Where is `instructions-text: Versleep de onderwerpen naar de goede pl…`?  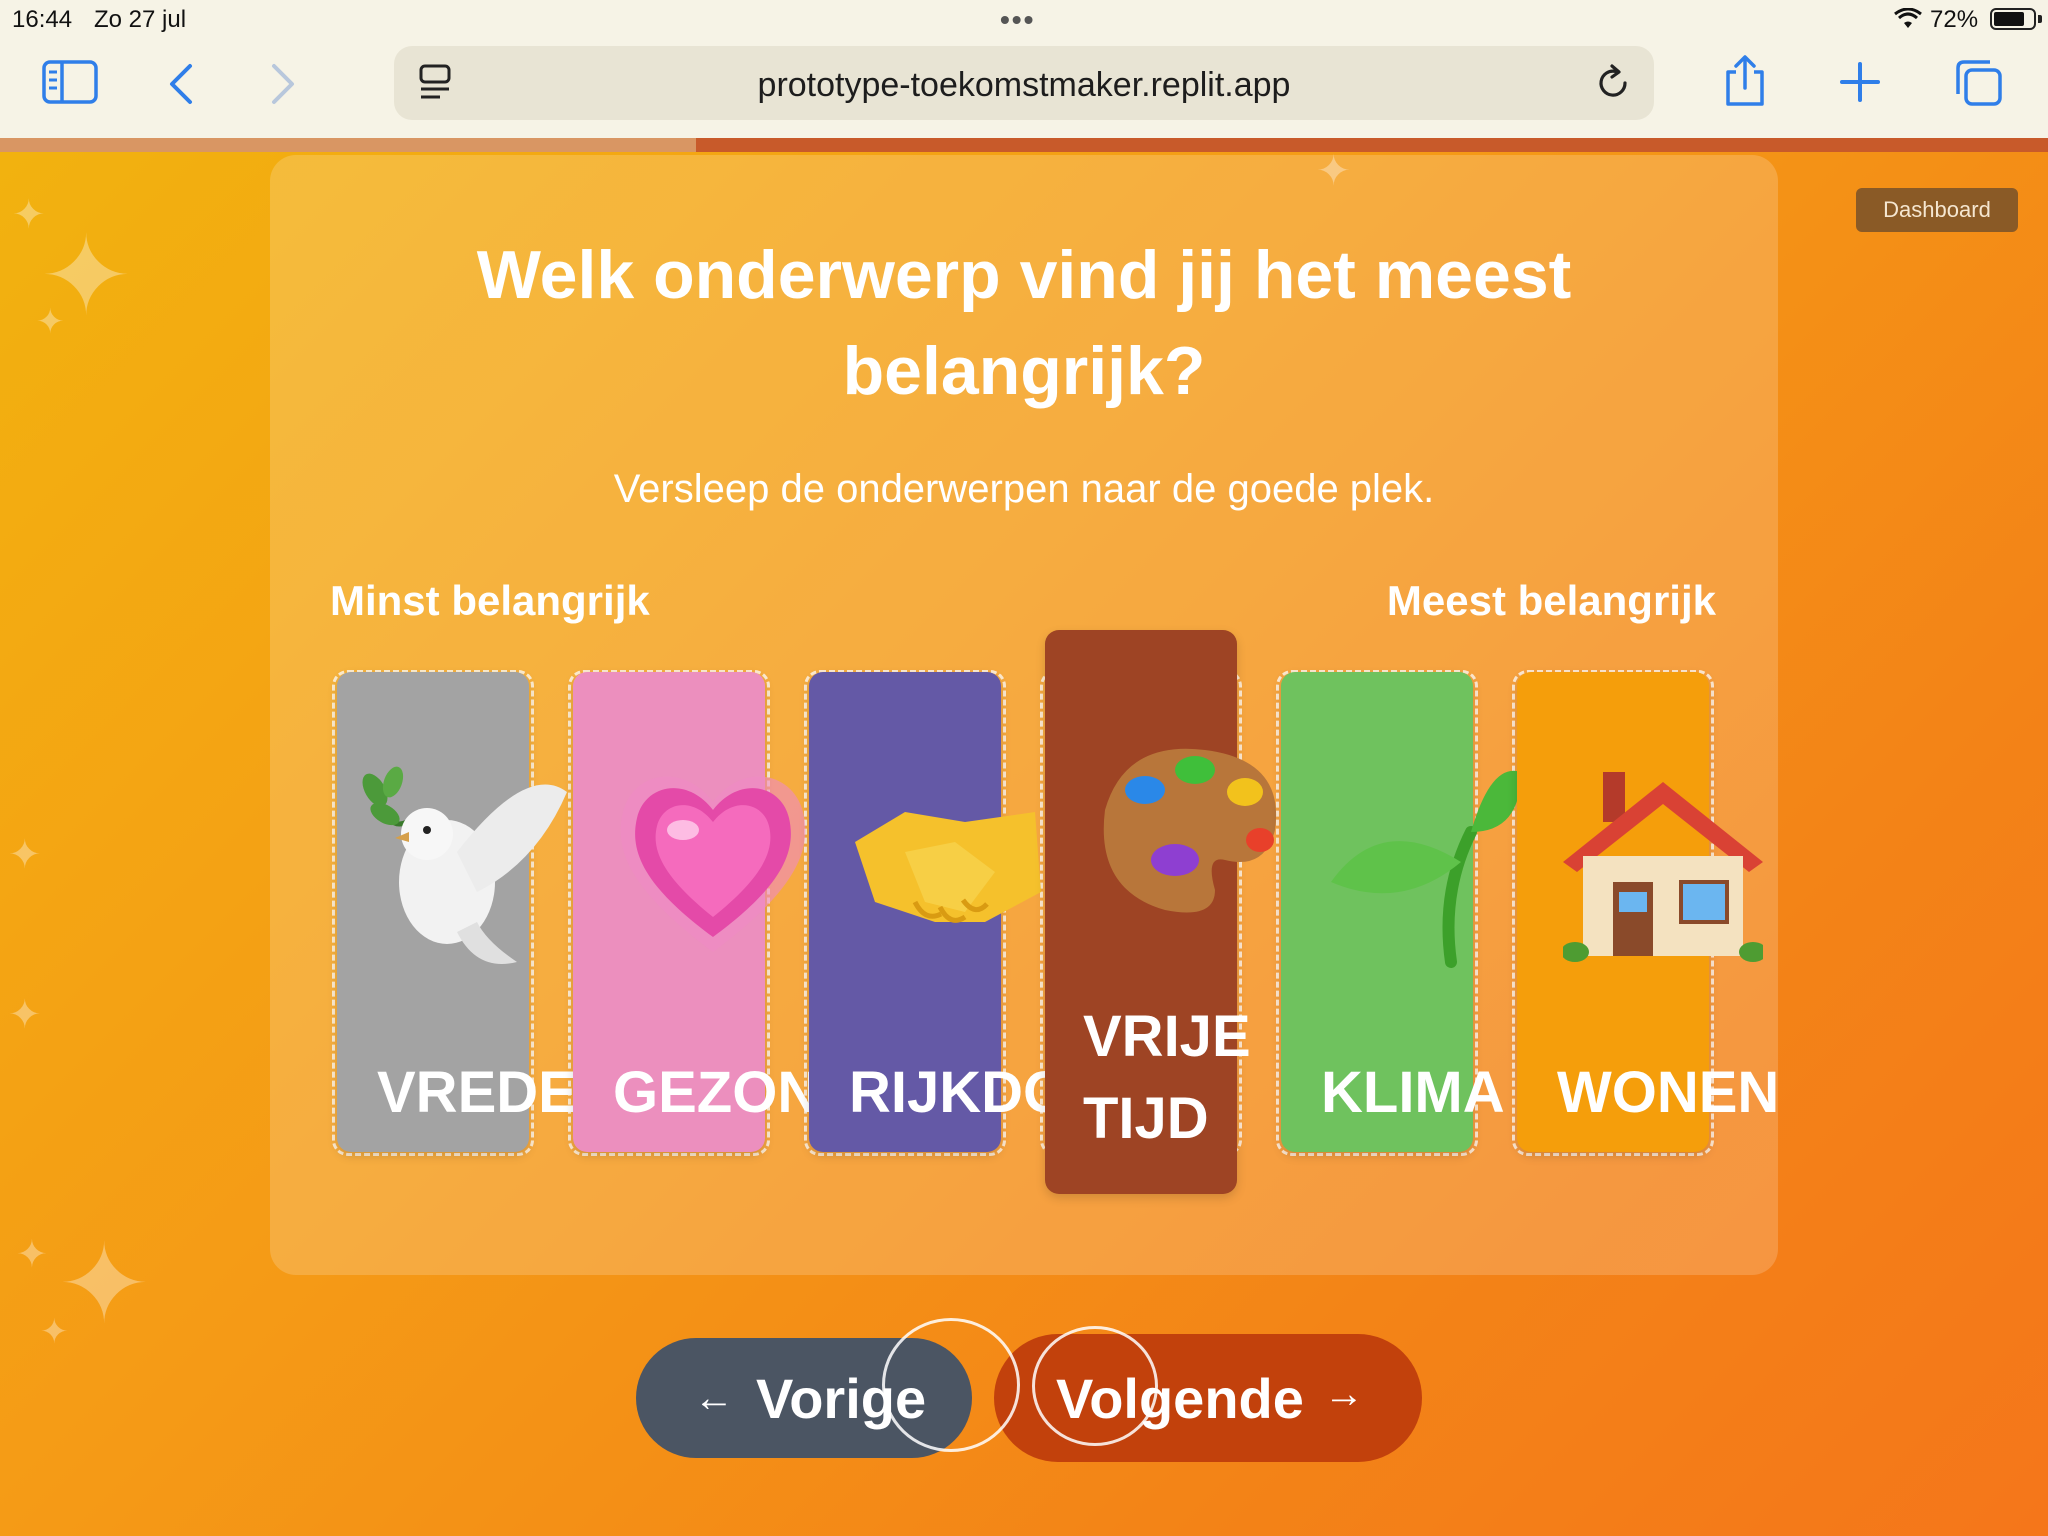 instructions-text: Versleep de onderwerpen naar de goede pl… is located at coordinates (1024, 489).